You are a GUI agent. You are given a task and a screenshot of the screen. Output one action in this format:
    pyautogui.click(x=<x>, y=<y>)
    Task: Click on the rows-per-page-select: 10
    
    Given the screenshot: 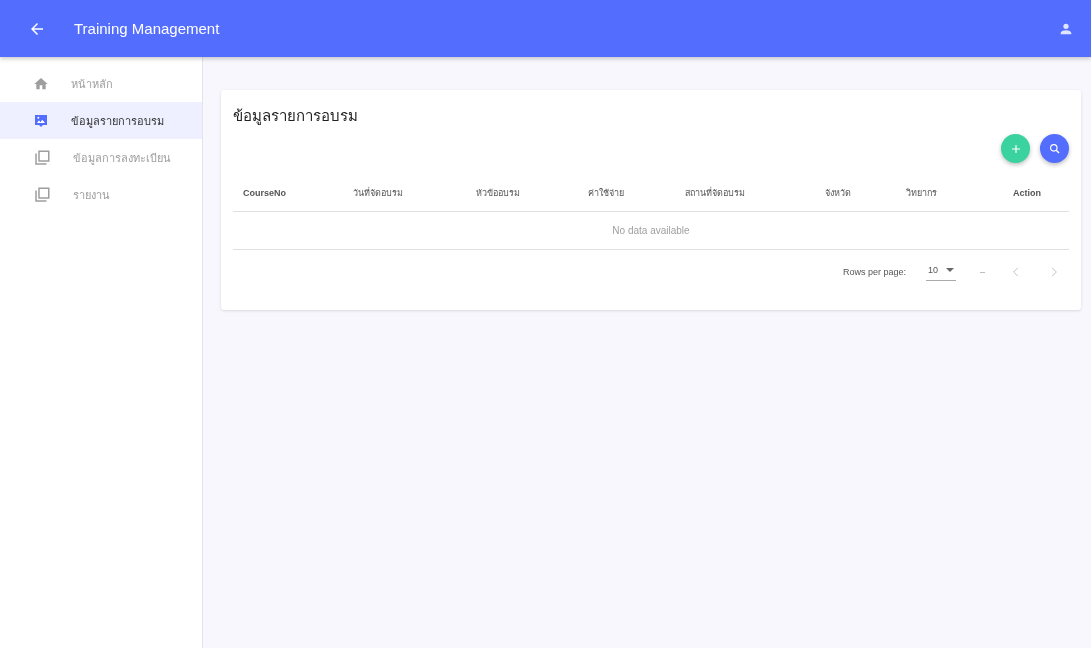 What is the action you would take?
    pyautogui.click(x=940, y=272)
    